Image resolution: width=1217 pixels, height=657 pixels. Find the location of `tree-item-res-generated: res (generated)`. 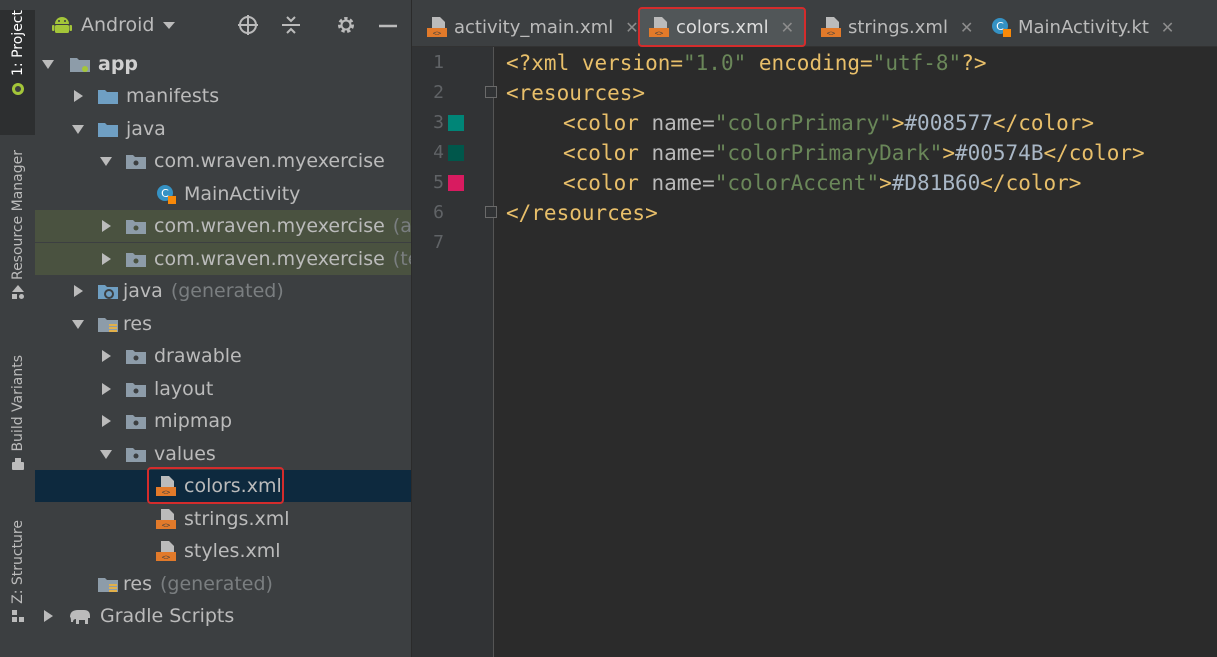

tree-item-res-generated: res (generated) is located at coordinates (223, 584).